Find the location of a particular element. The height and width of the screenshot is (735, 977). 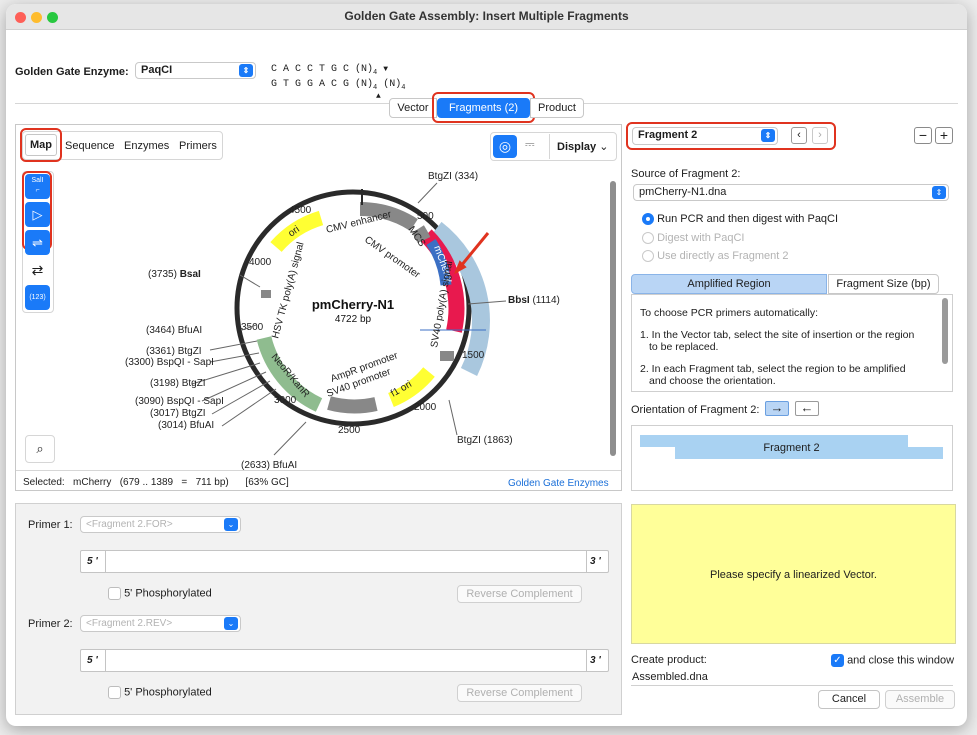

close-window-button is located at coordinates (20, 17).